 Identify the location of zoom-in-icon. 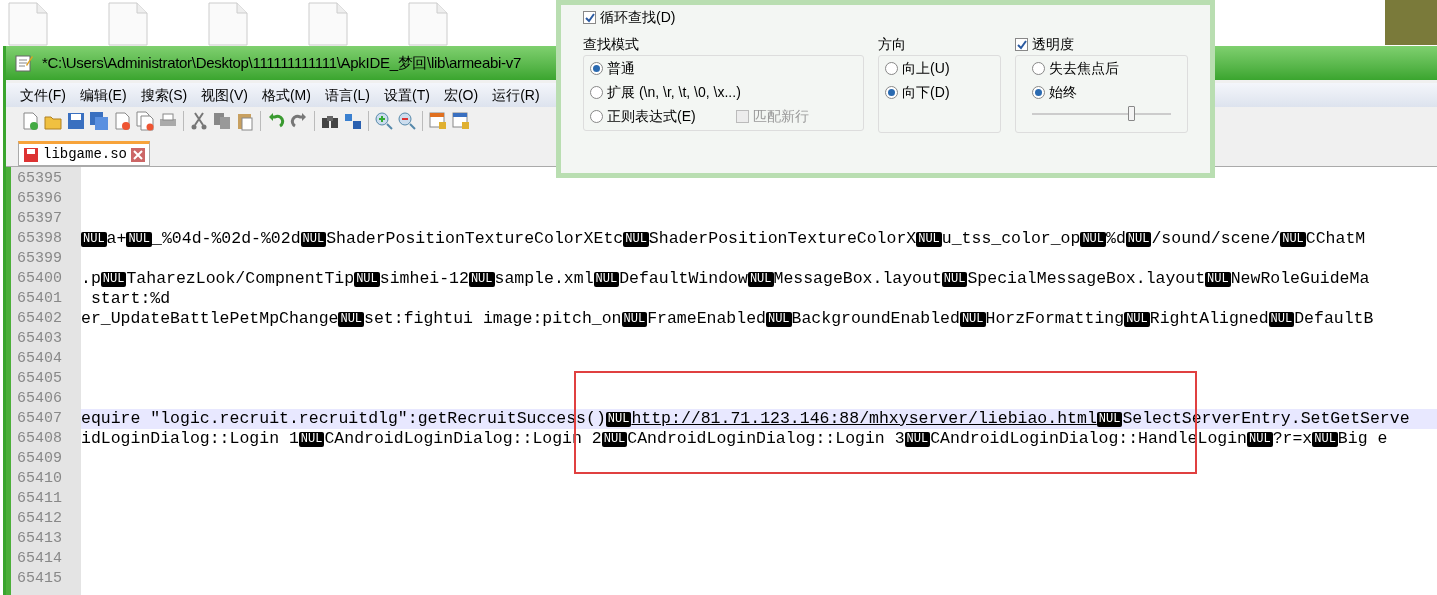
(384, 121).